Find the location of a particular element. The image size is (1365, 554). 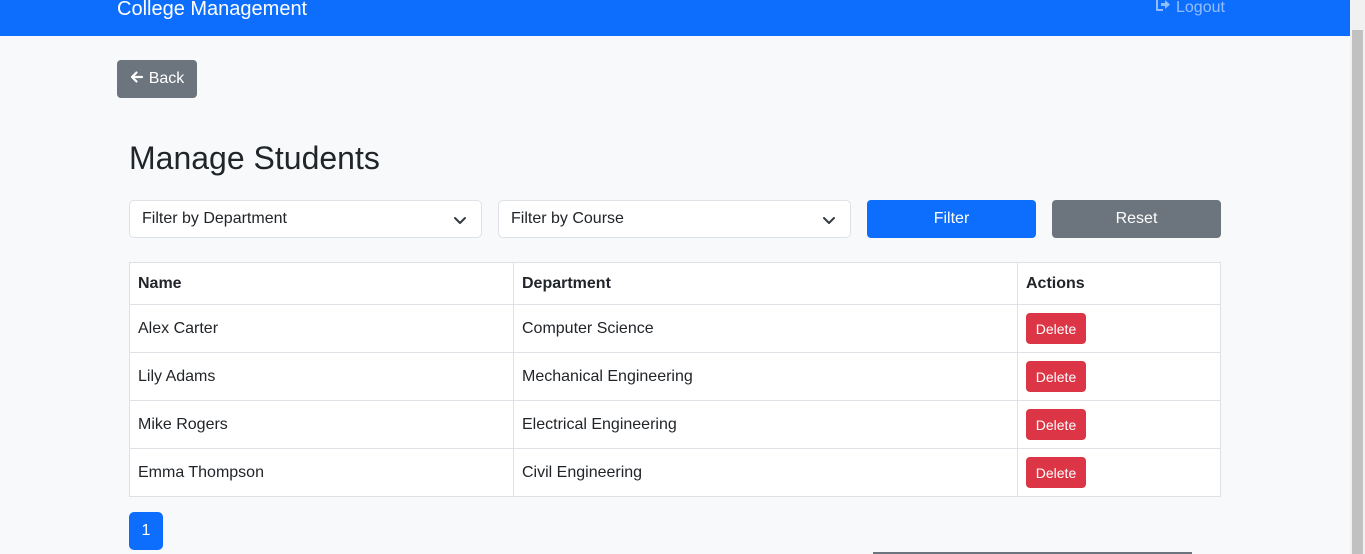

student-name: Mike Rogers is located at coordinates (321, 424).